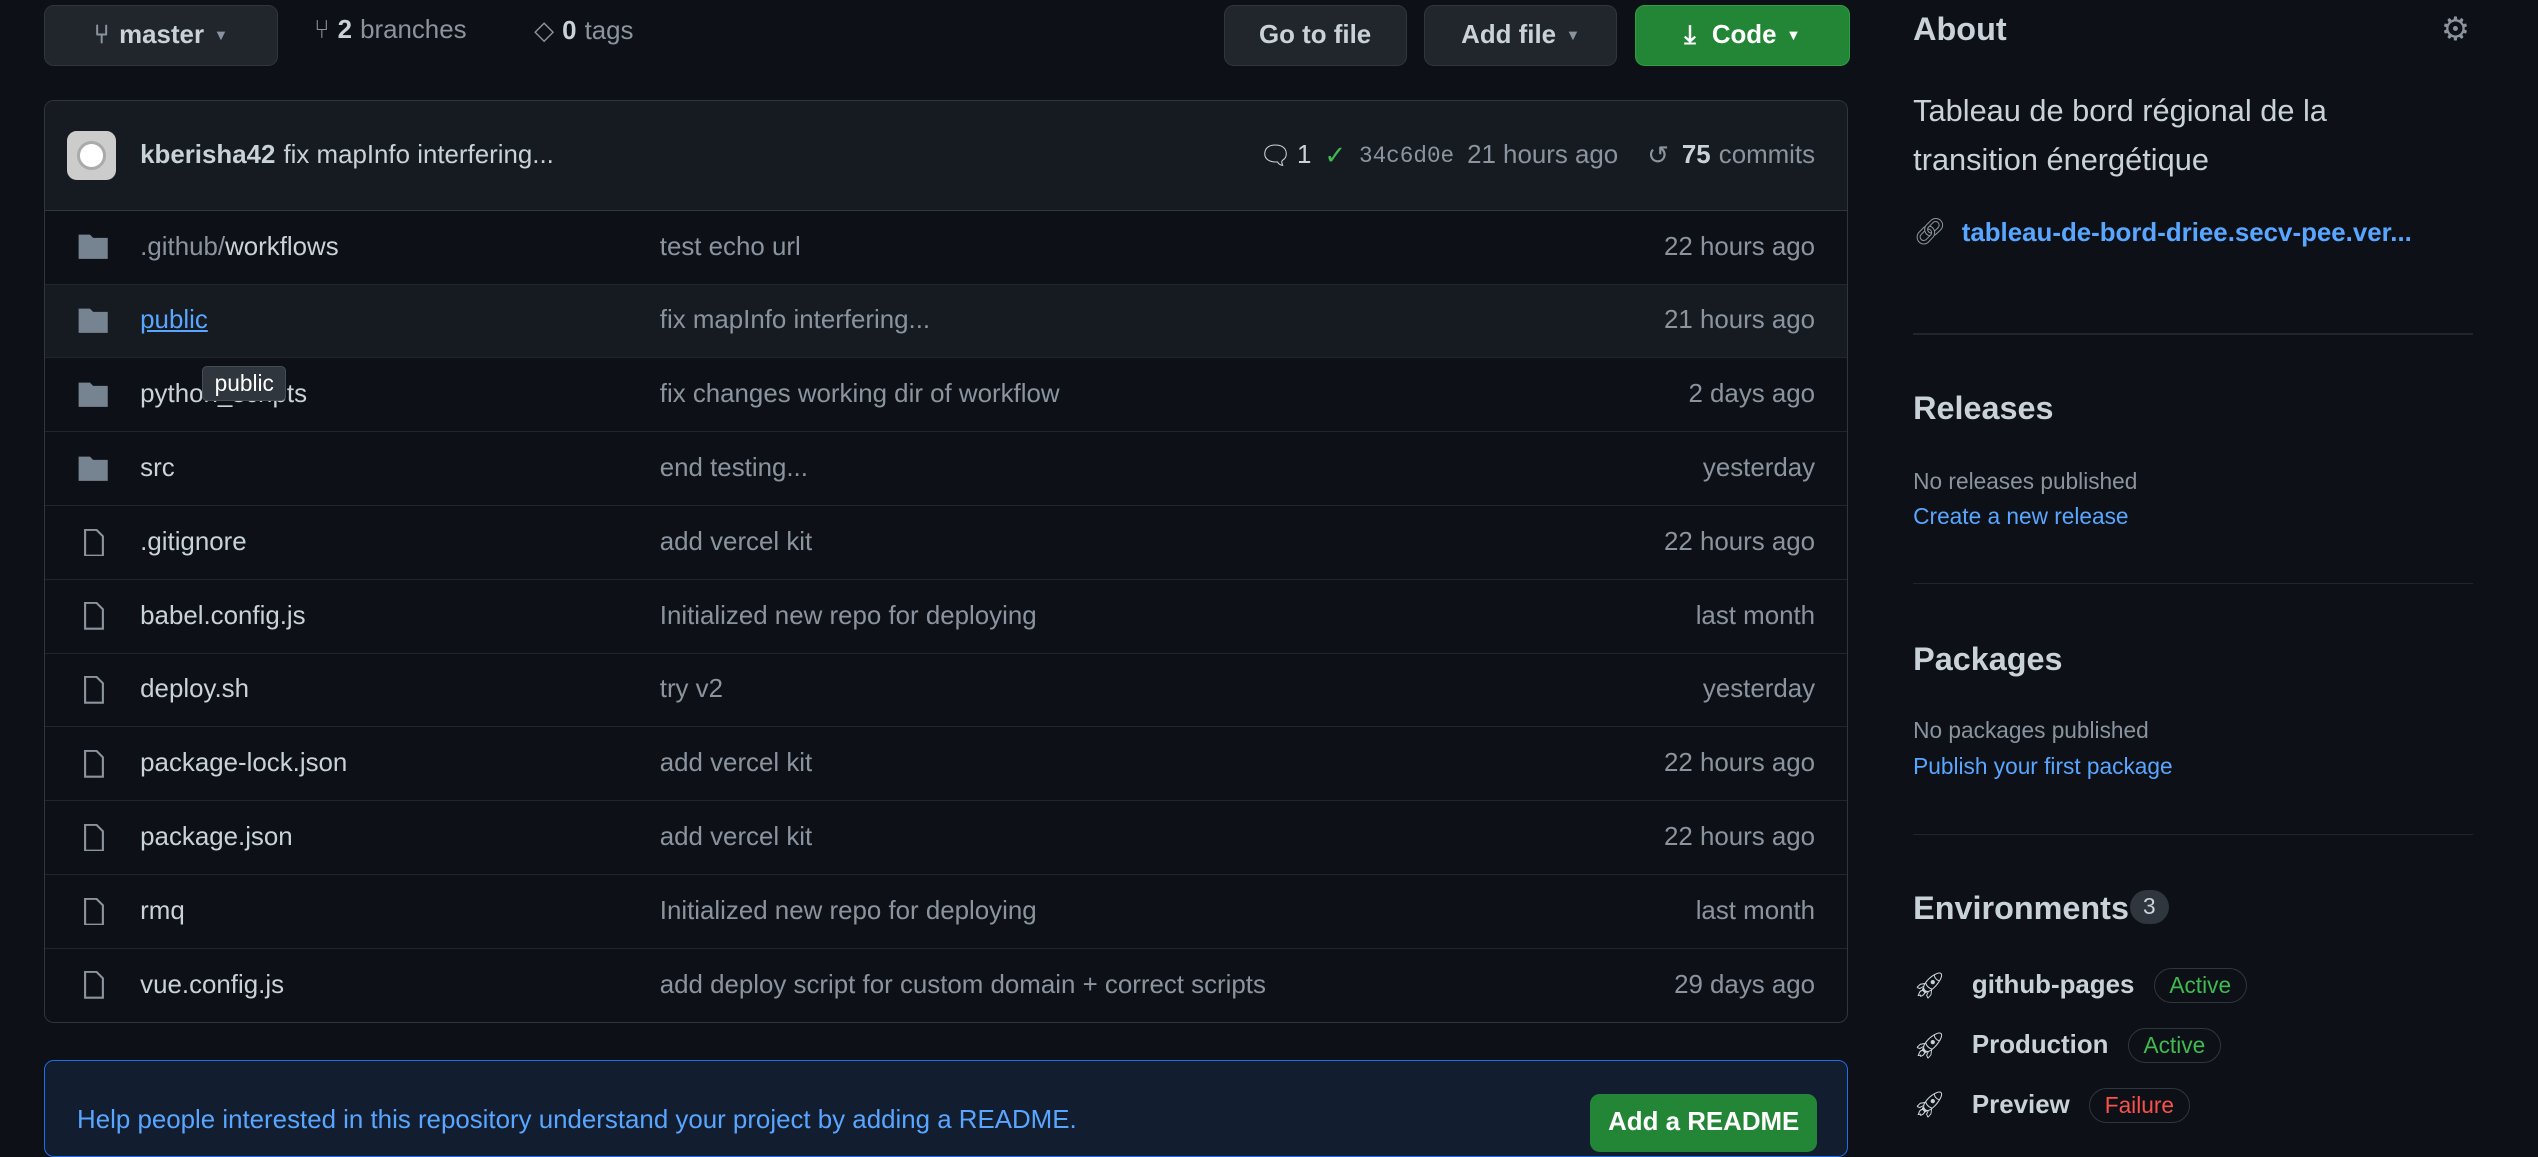  What do you see at coordinates (946, 691) in the screenshot?
I see `file-row: deploy.sh try v2 yesterday` at bounding box center [946, 691].